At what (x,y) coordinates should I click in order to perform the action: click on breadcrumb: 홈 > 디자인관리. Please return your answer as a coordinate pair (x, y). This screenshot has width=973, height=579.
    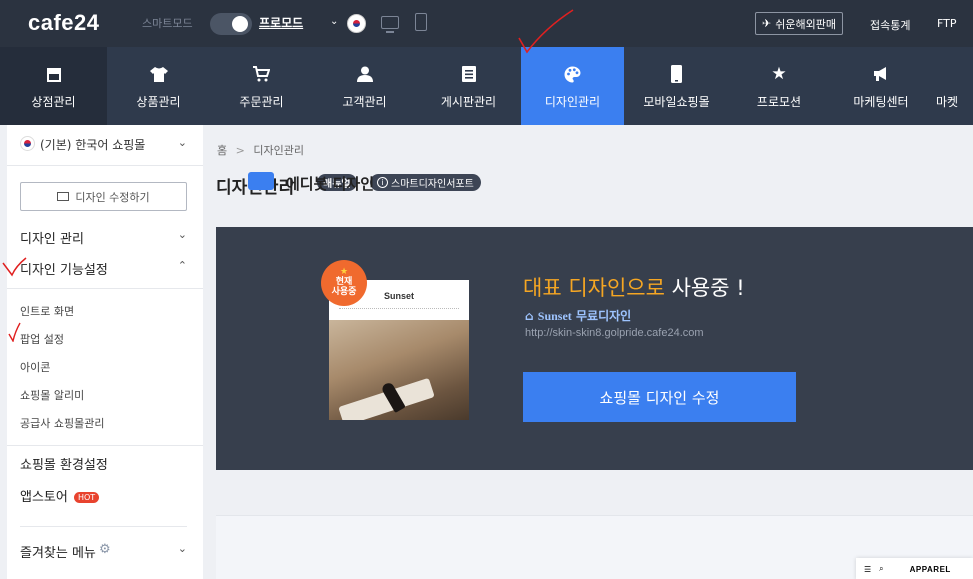
    Looking at the image, I should click on (260, 150).